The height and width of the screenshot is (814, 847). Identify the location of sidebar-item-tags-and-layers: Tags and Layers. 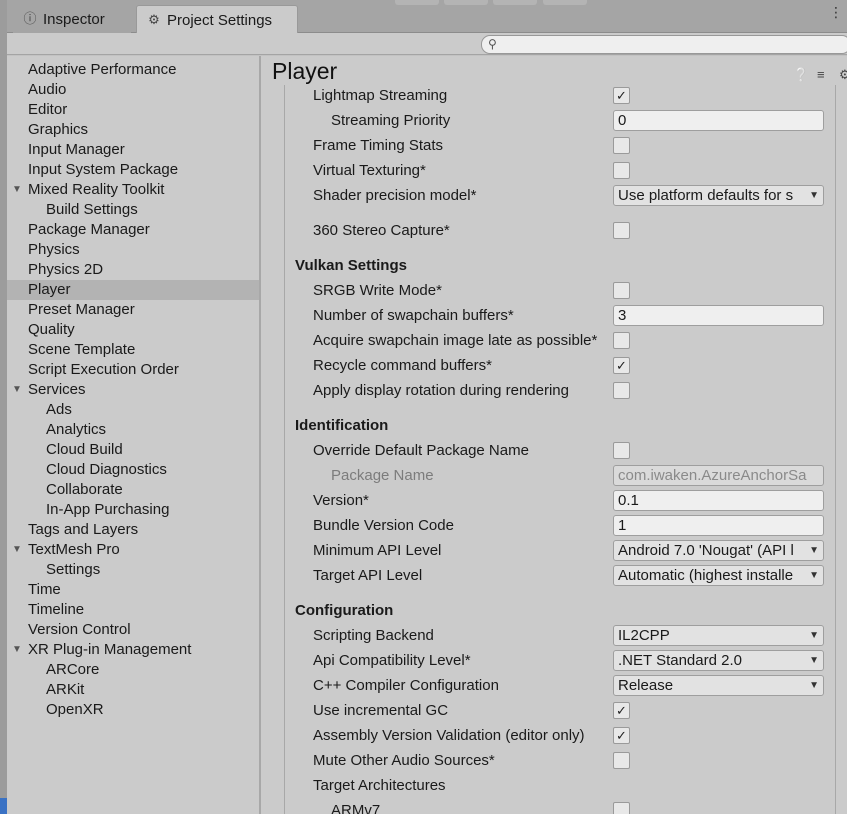
(133, 530).